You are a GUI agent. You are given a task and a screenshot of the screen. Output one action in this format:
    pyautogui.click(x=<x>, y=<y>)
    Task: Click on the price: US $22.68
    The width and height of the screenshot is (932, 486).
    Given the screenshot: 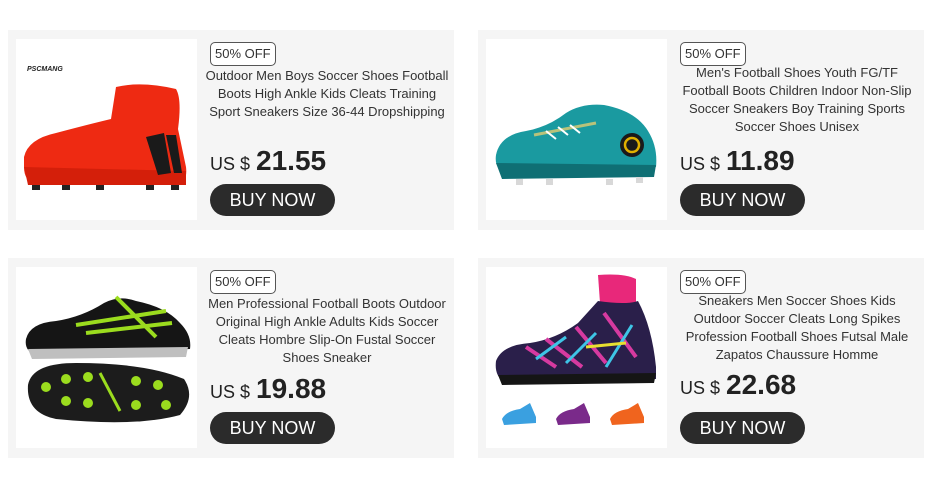 What is the action you would take?
    pyautogui.click(x=738, y=385)
    